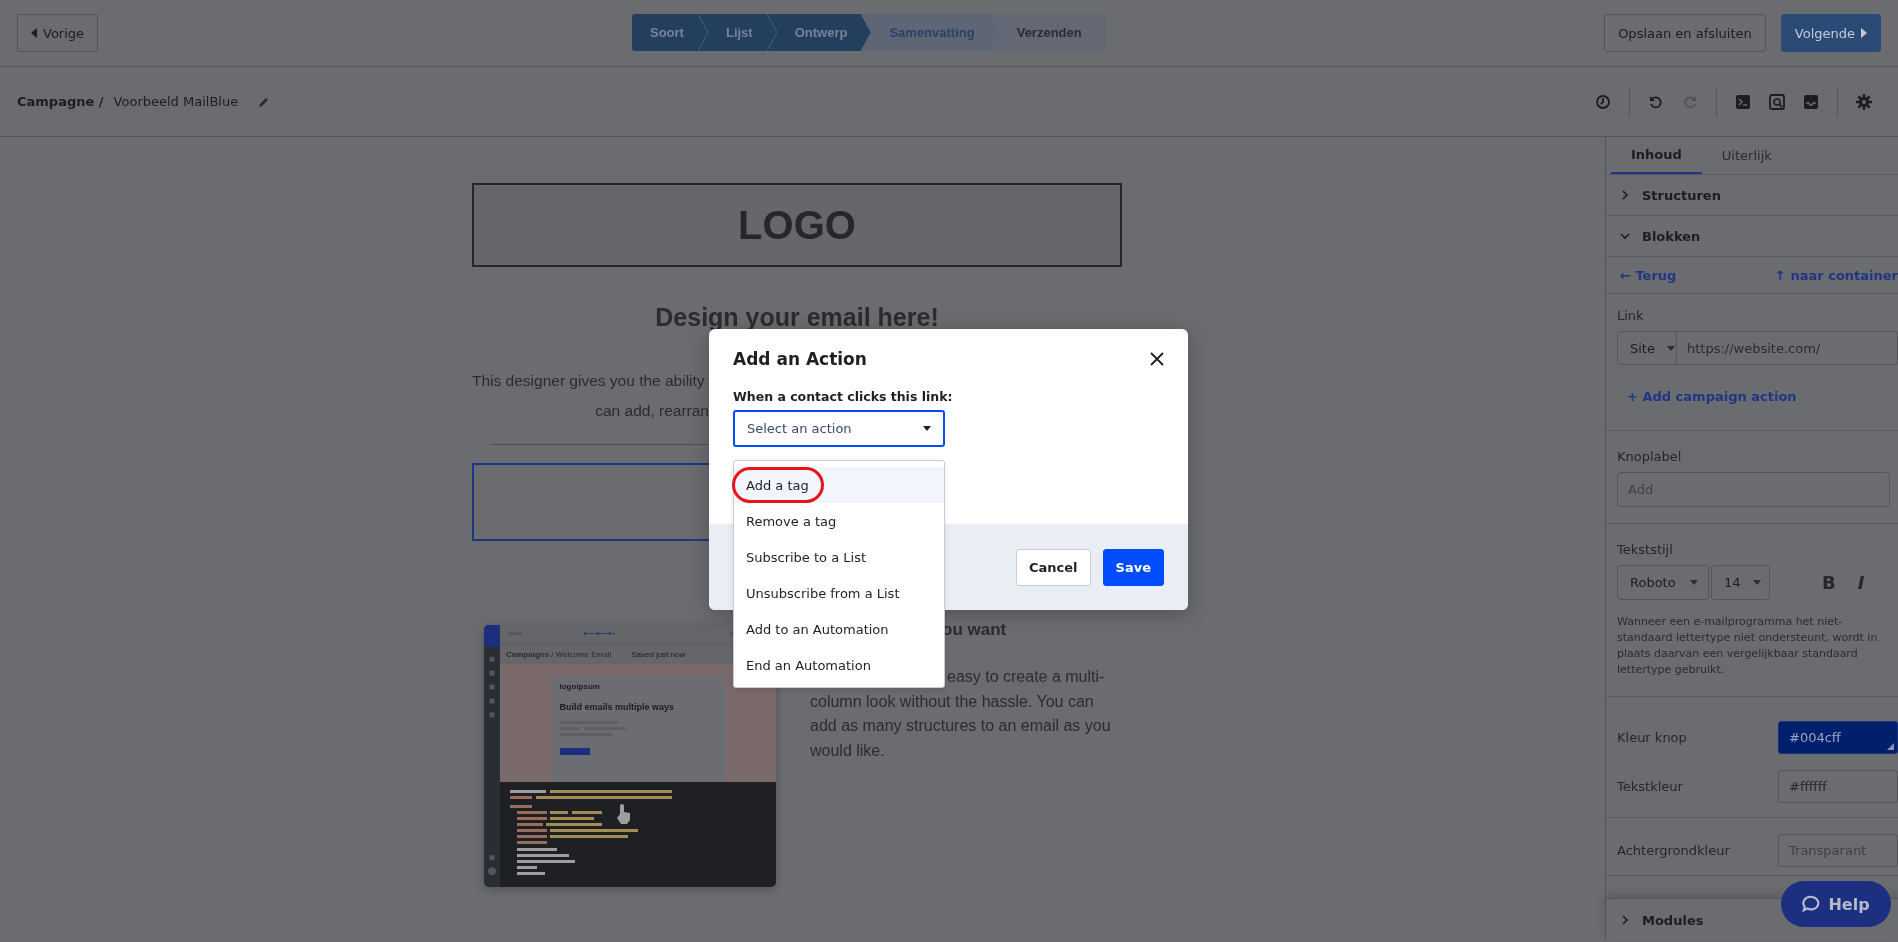 The height and width of the screenshot is (942, 1898). I want to click on font-dropdown: Roboto, so click(1663, 582).